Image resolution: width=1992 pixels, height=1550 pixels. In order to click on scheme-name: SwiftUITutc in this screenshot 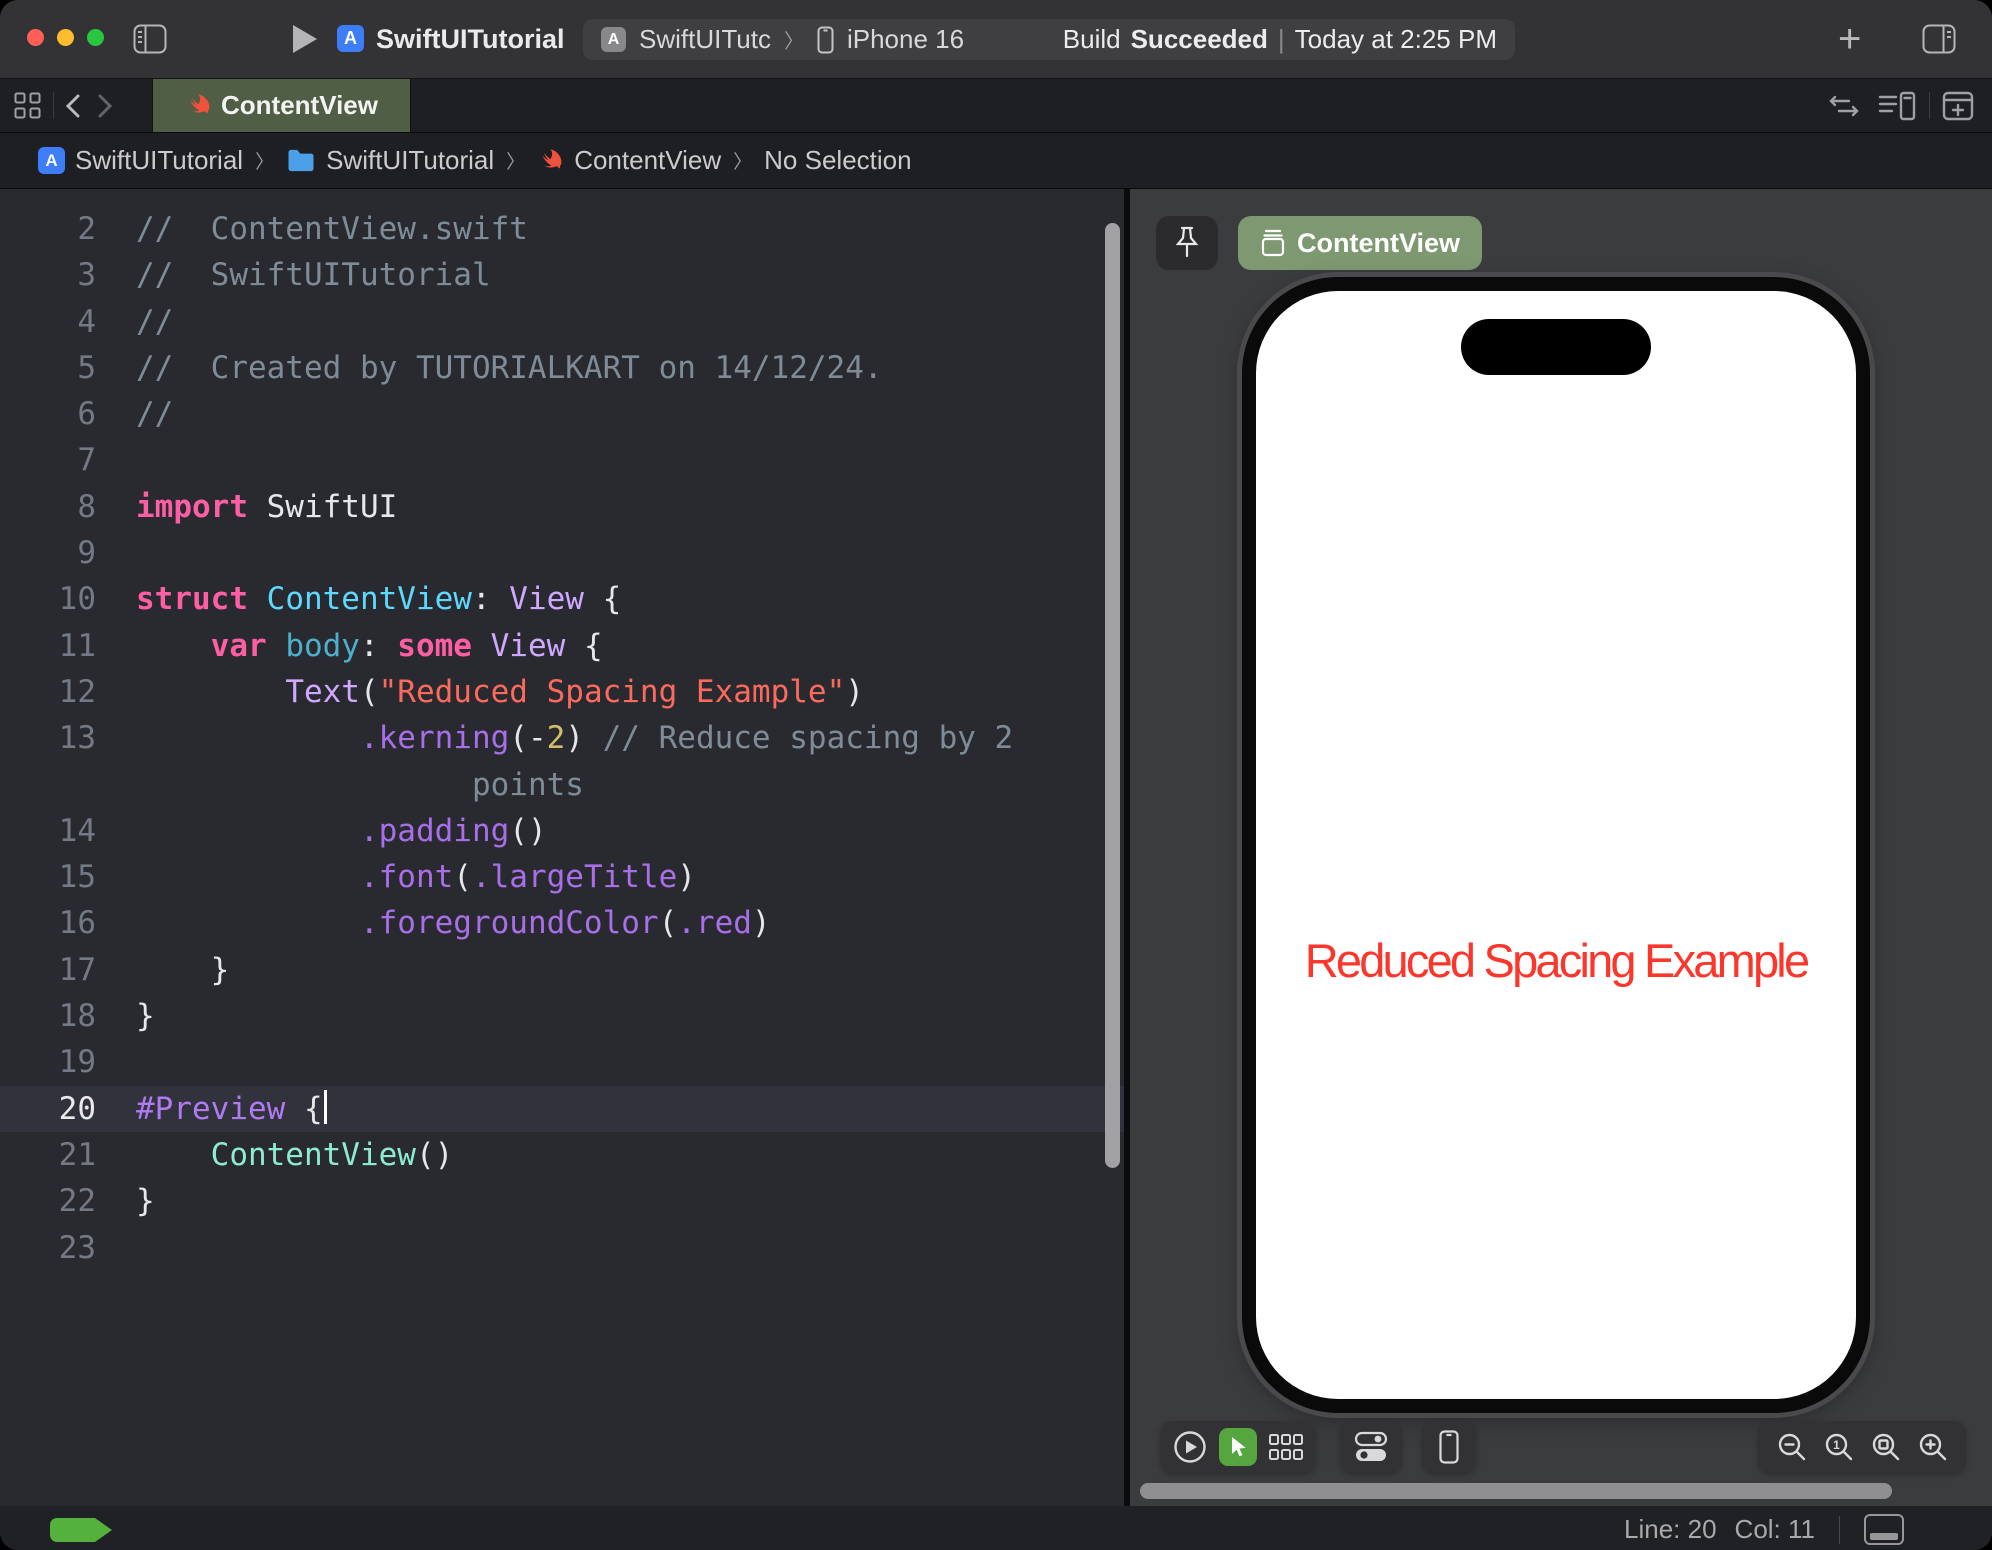, I will do `click(705, 39)`.